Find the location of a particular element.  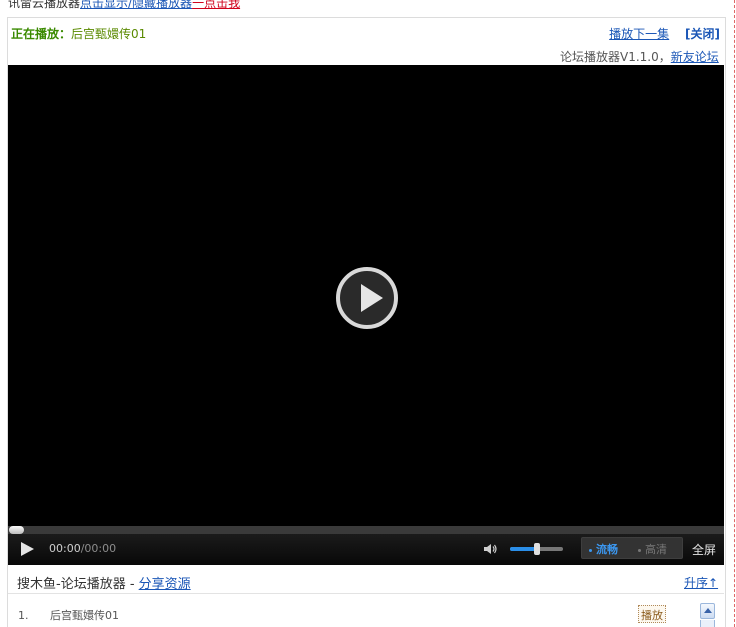

toggle-player-link: 点击显示/隐藏播放器 is located at coordinates (136, 5).